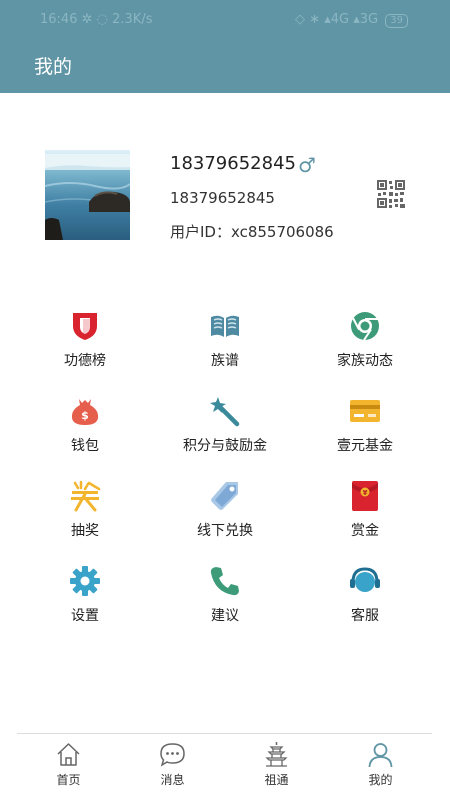 The height and width of the screenshot is (800, 450). Describe the element at coordinates (85, 361) in the screenshot. I see `menu-item-label: 功德榜` at that location.